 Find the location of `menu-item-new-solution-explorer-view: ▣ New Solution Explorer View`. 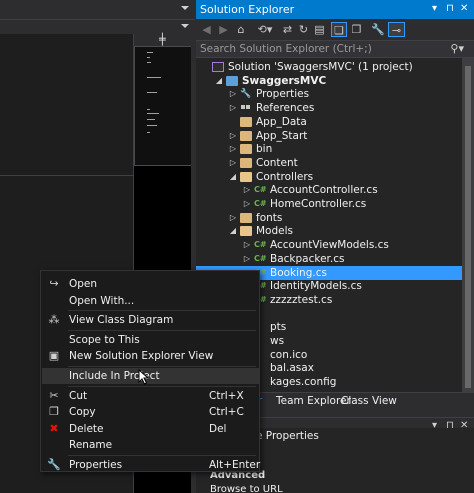

menu-item-new-solution-explorer-view: ▣ New Solution Explorer View is located at coordinates (150, 356).